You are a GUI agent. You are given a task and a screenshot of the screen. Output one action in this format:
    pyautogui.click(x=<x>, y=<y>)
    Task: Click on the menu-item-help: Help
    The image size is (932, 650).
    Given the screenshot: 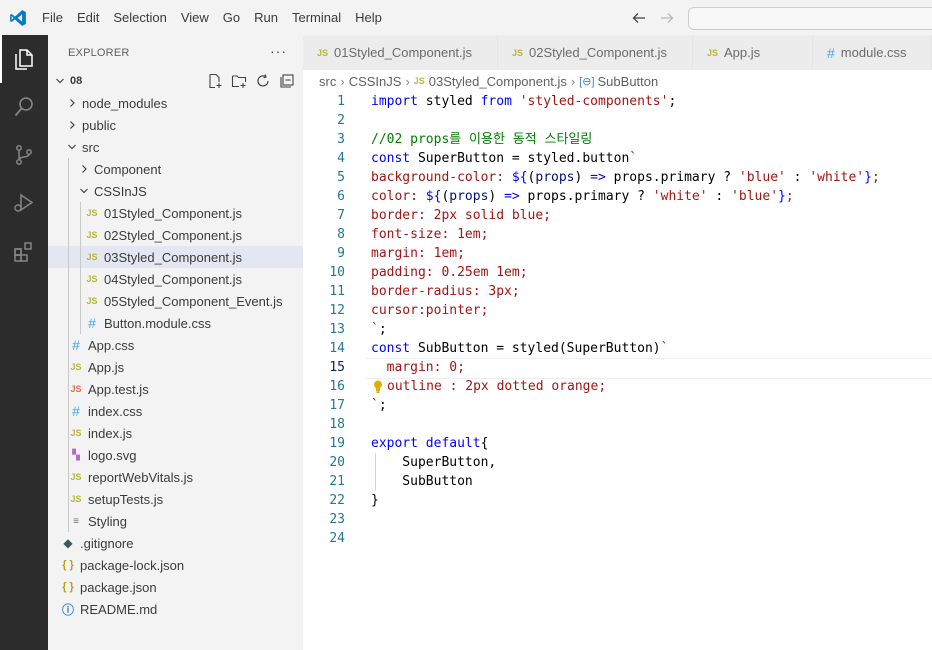 What is the action you would take?
    pyautogui.click(x=368, y=17)
    